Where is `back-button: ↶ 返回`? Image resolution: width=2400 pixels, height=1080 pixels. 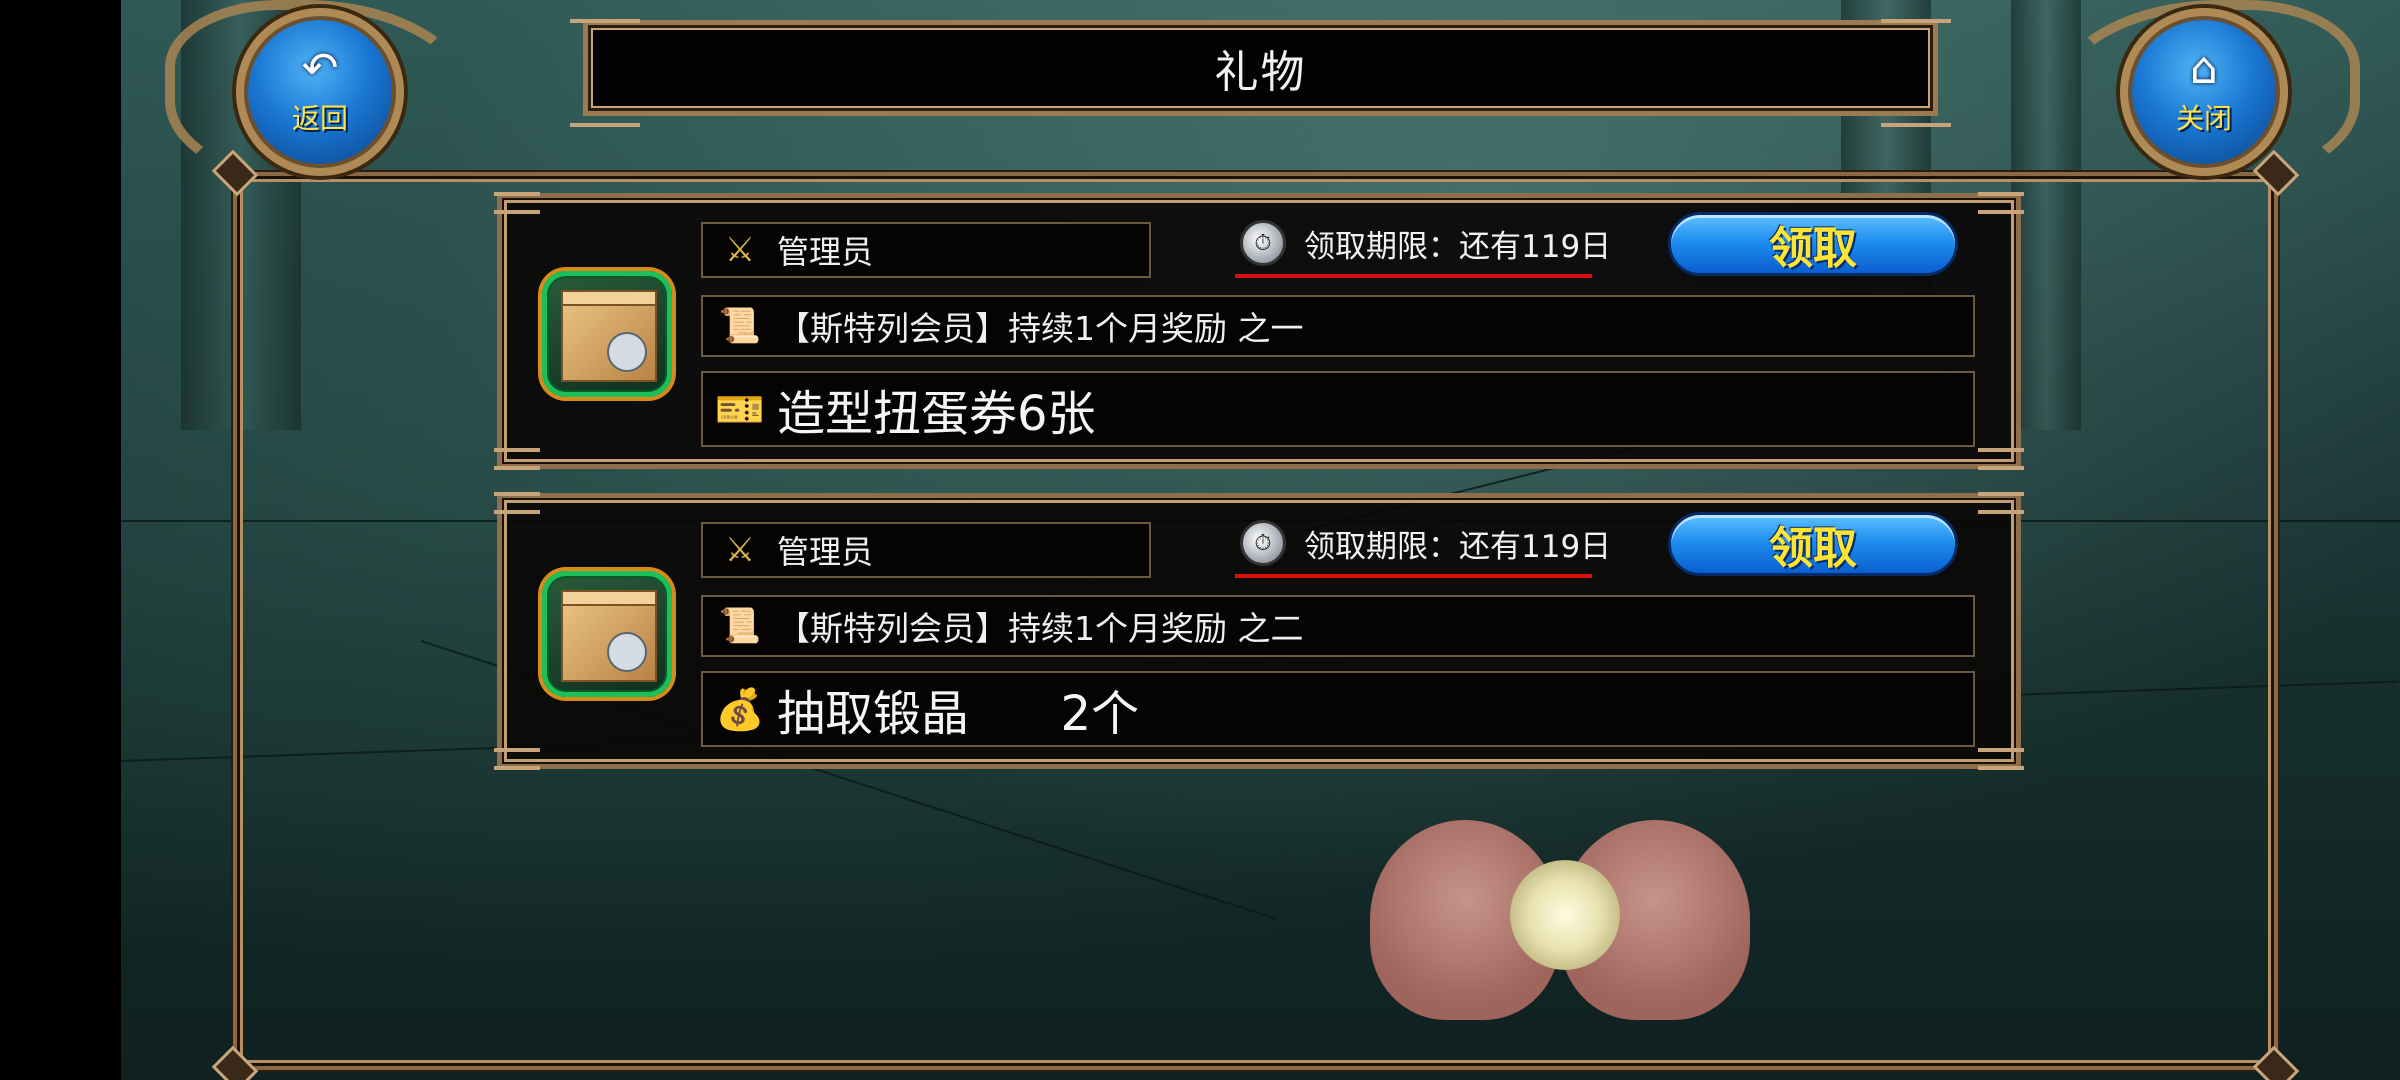 back-button: ↶ 返回 is located at coordinates (320, 92).